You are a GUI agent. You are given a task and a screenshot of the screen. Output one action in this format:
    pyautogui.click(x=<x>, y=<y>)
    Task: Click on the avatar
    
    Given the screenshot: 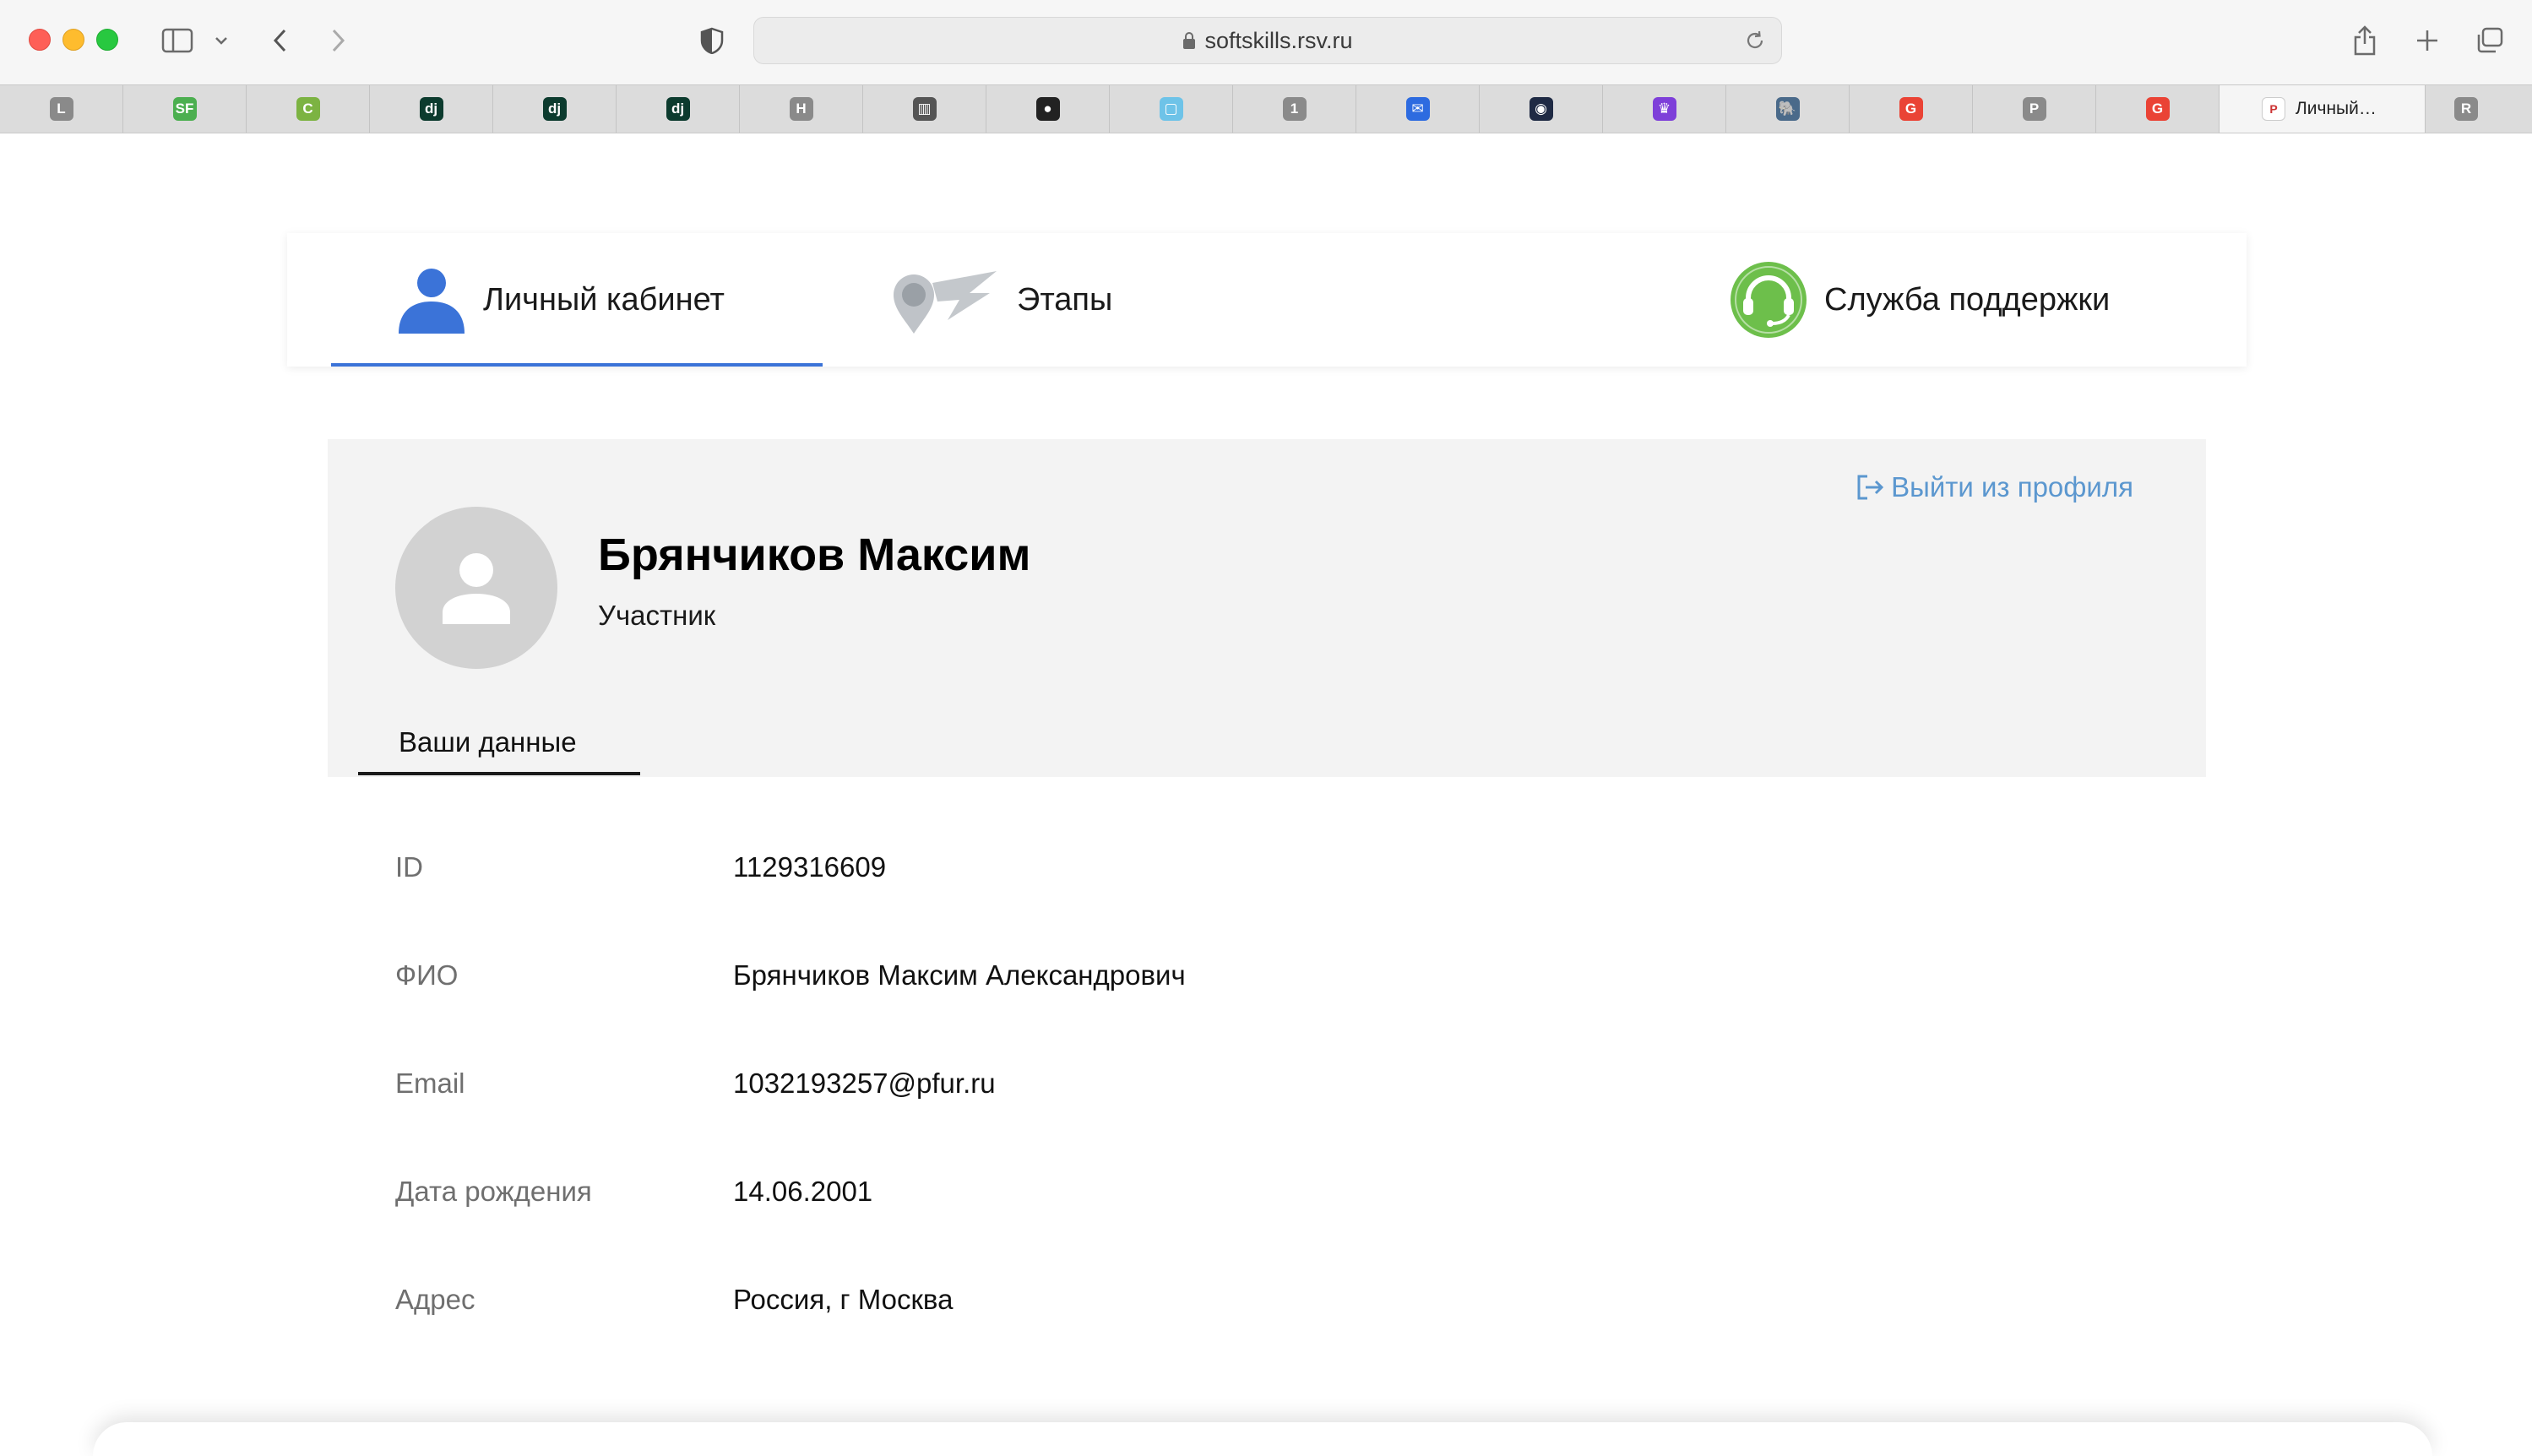 What is the action you would take?
    pyautogui.click(x=476, y=588)
    